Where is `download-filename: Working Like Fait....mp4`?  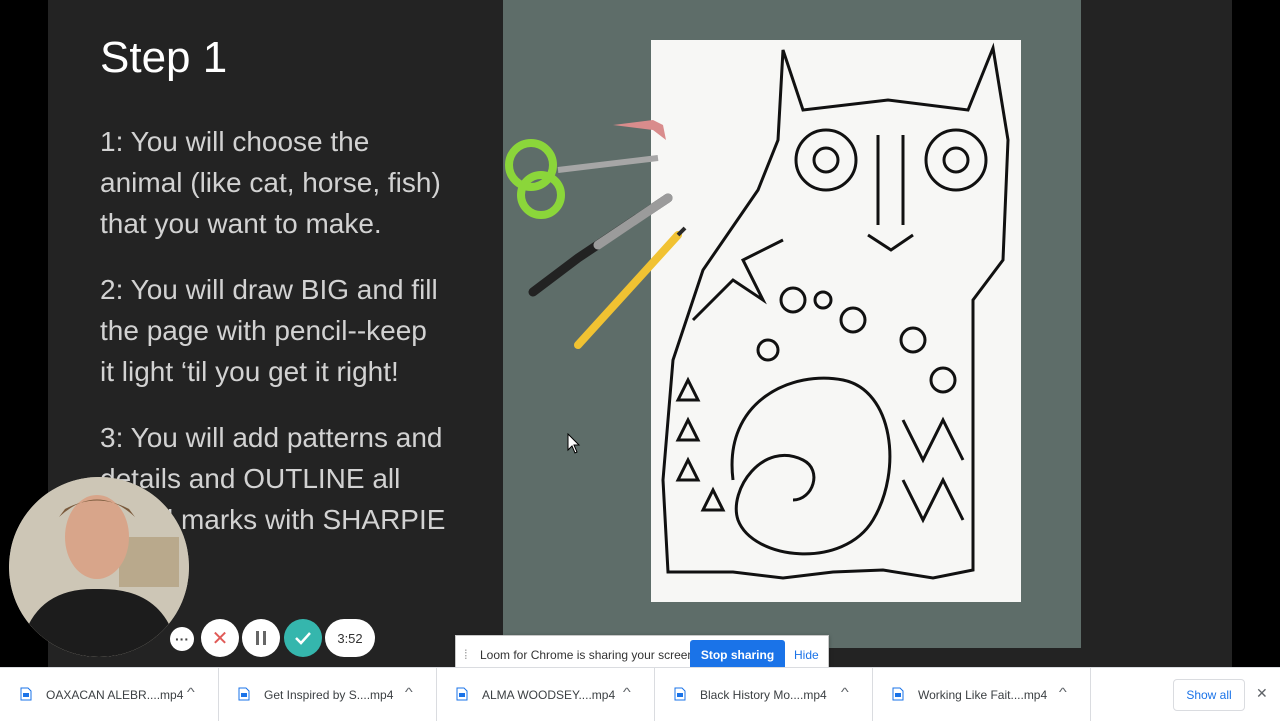
download-filename: Working Like Fait....mp4 is located at coordinates (983, 695).